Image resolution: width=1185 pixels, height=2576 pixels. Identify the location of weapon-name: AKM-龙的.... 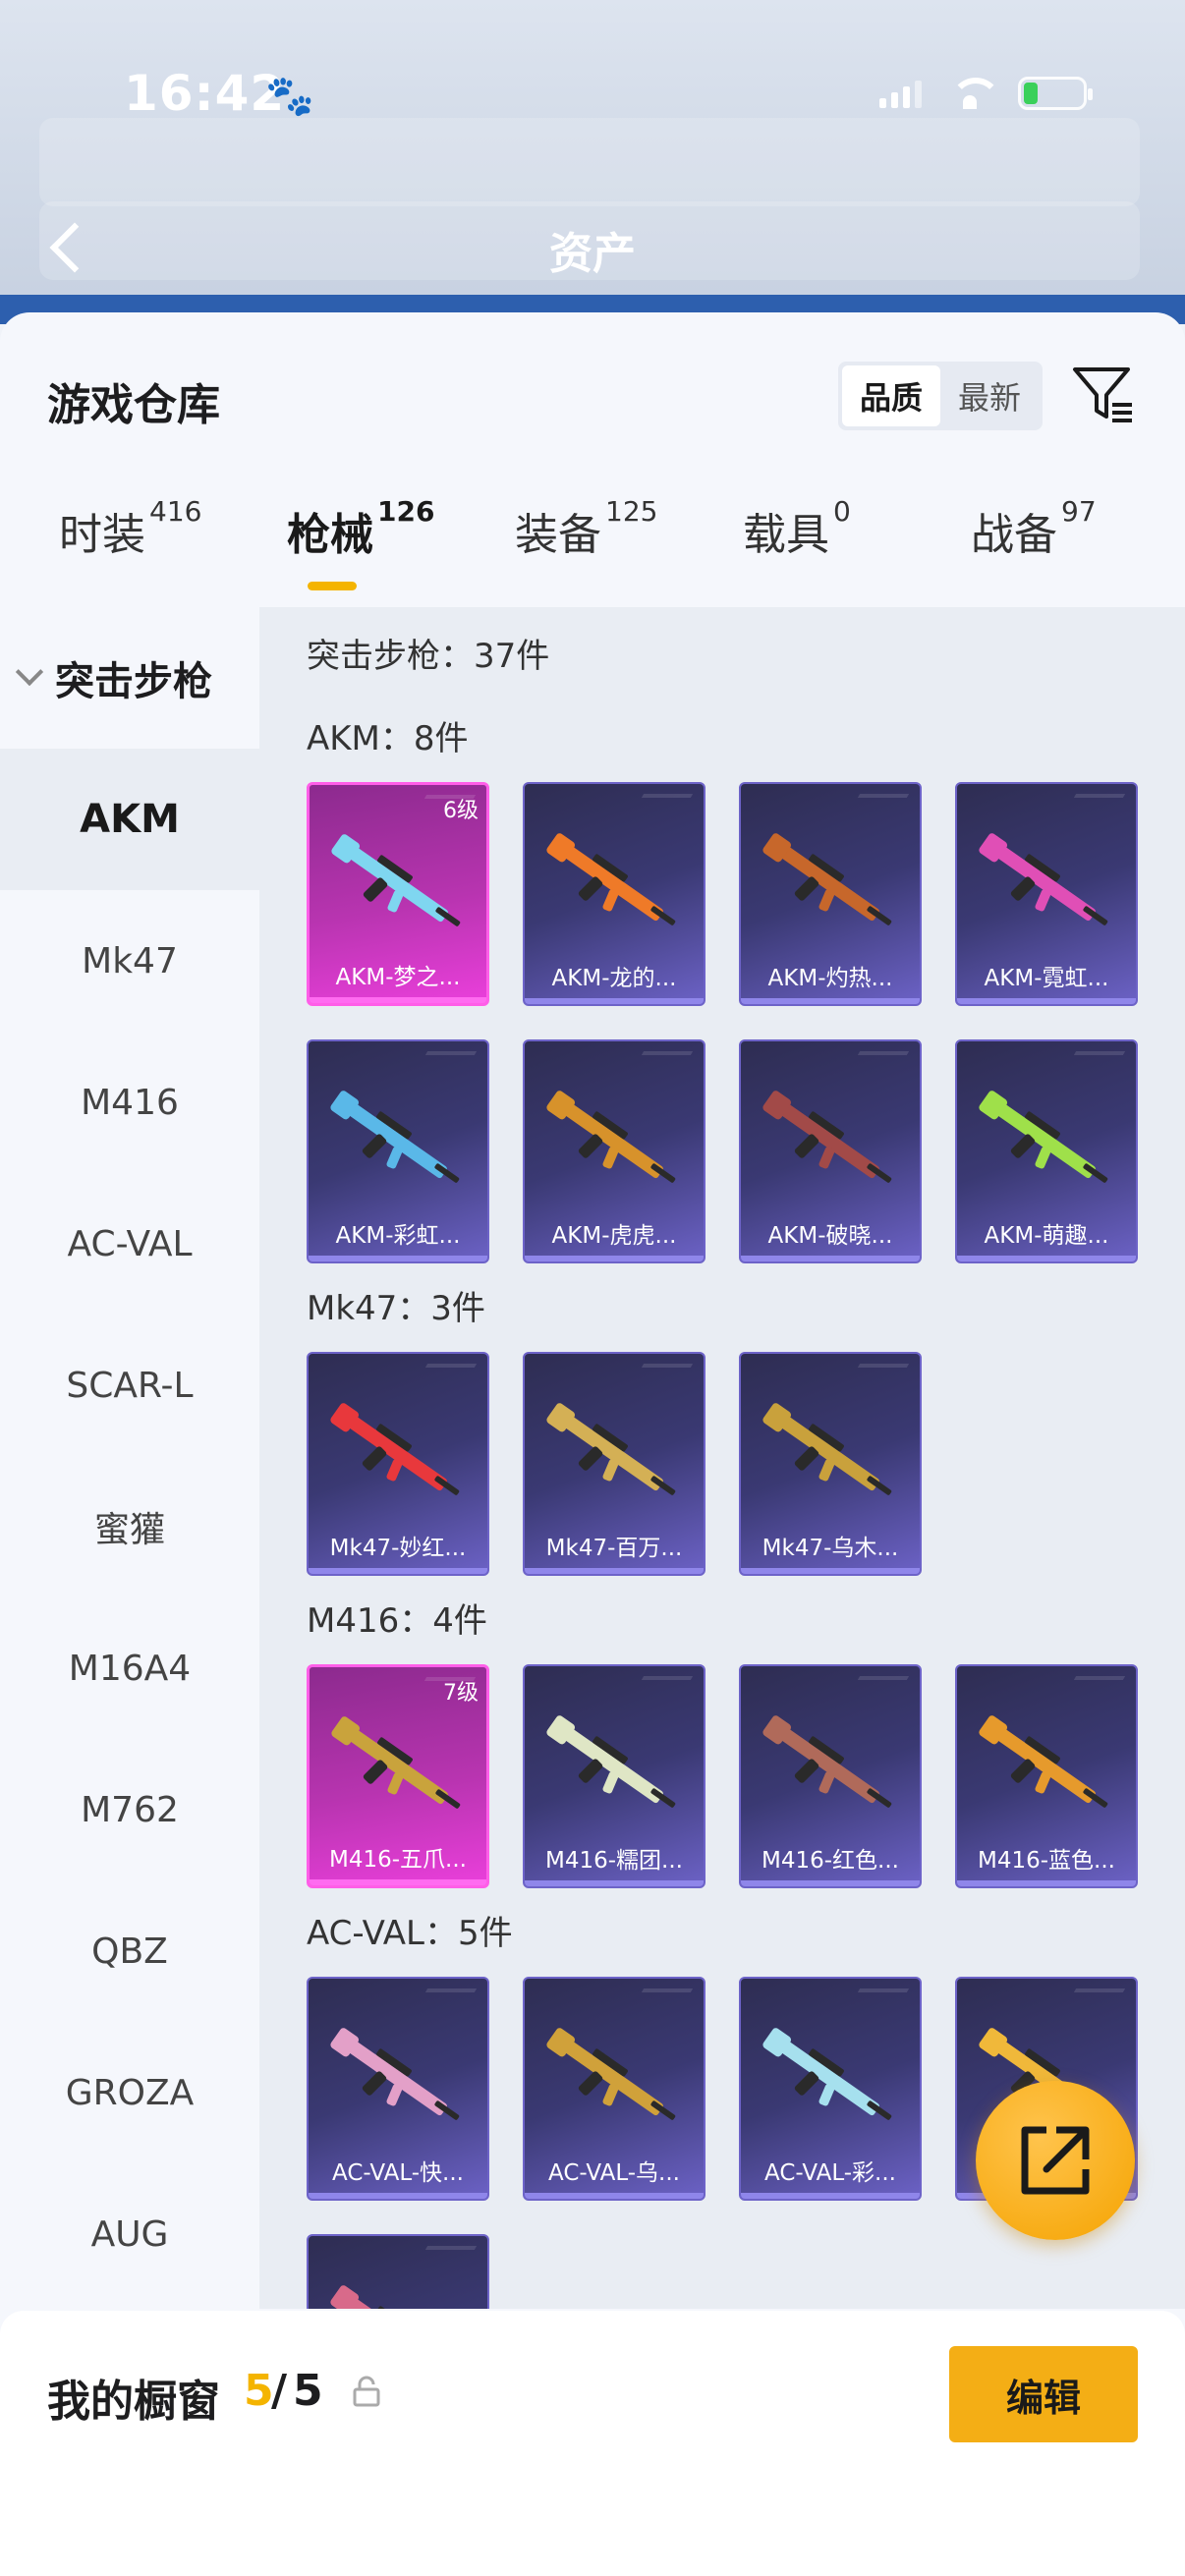
(614, 978).